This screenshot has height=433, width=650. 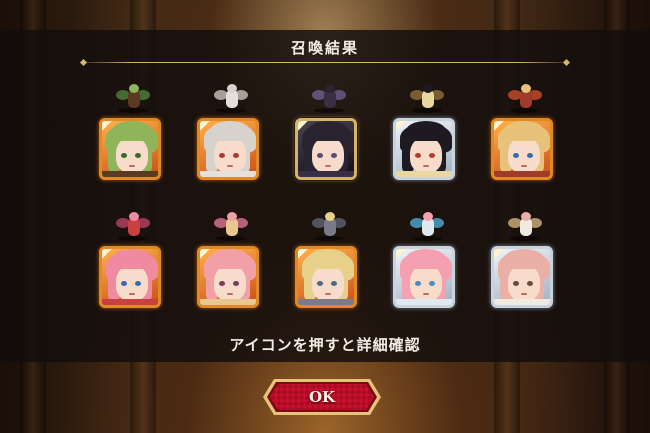 I want to click on short-black-hair-girl-portrait, so click(x=424, y=149).